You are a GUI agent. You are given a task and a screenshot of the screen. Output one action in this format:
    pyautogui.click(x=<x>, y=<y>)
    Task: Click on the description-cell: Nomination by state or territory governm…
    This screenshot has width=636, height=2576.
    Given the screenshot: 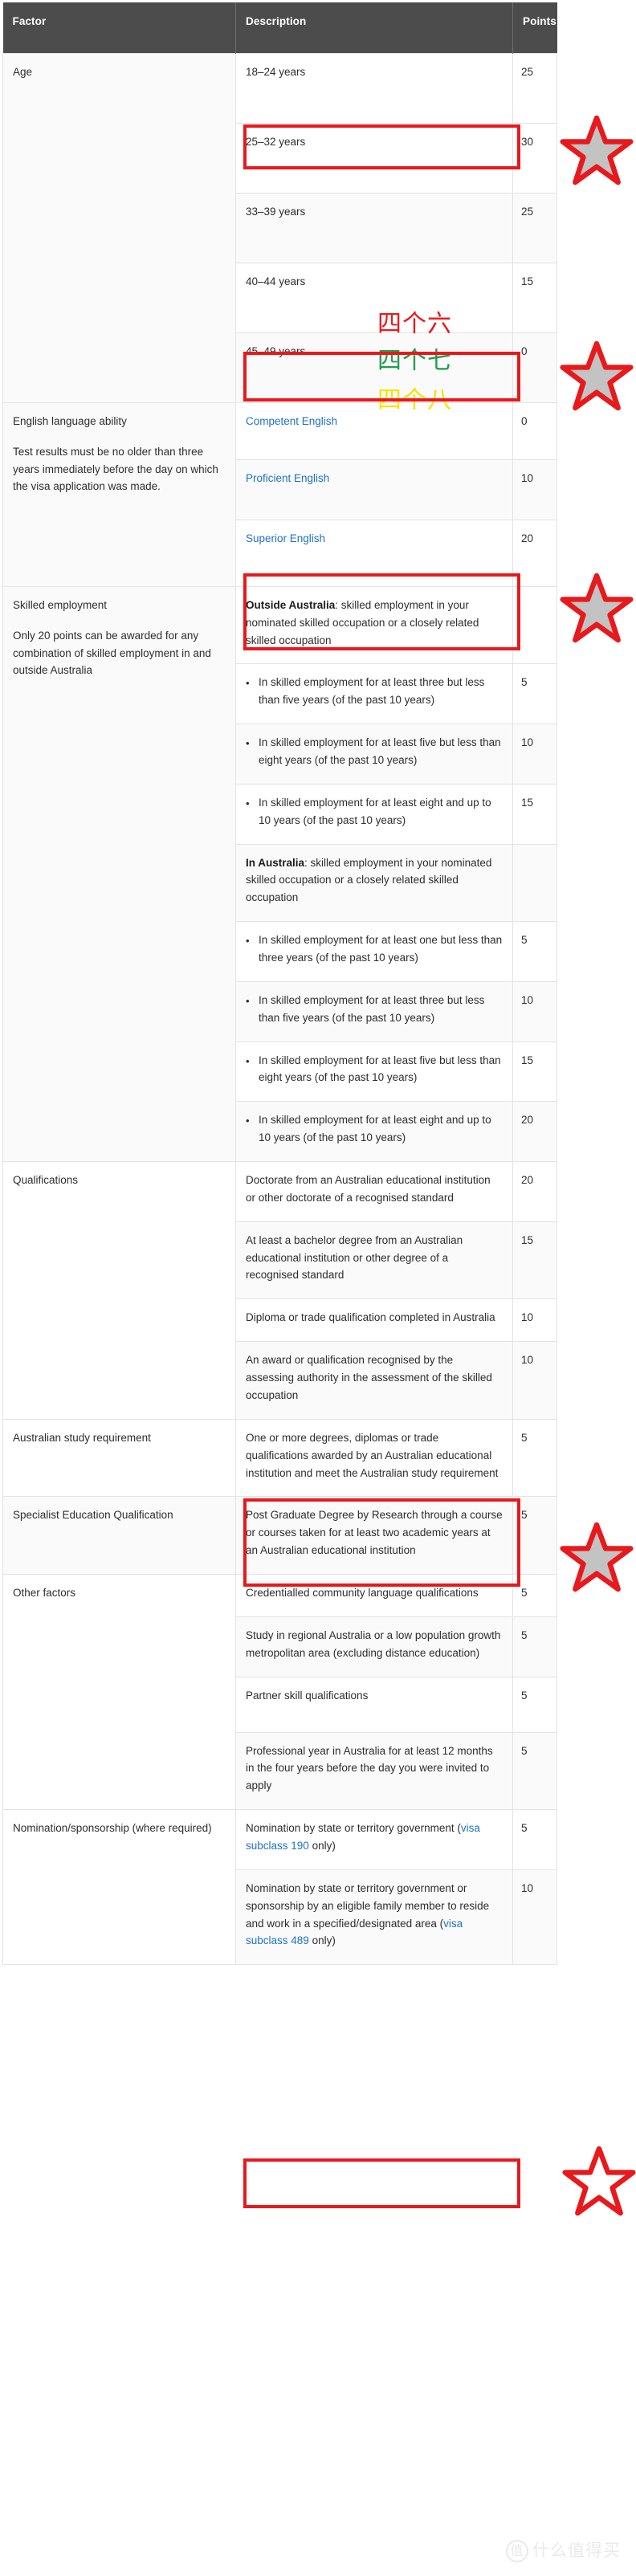 What is the action you would take?
    pyautogui.click(x=374, y=1918)
    